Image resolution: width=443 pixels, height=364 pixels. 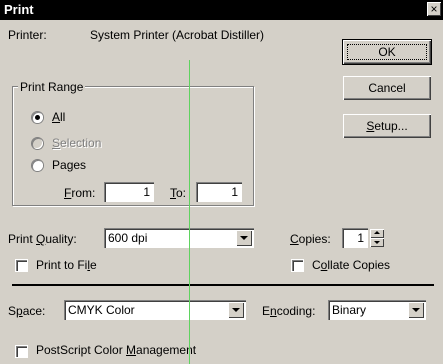 What do you see at coordinates (101, 310) in the screenshot?
I see `space-value: CMYK Color` at bounding box center [101, 310].